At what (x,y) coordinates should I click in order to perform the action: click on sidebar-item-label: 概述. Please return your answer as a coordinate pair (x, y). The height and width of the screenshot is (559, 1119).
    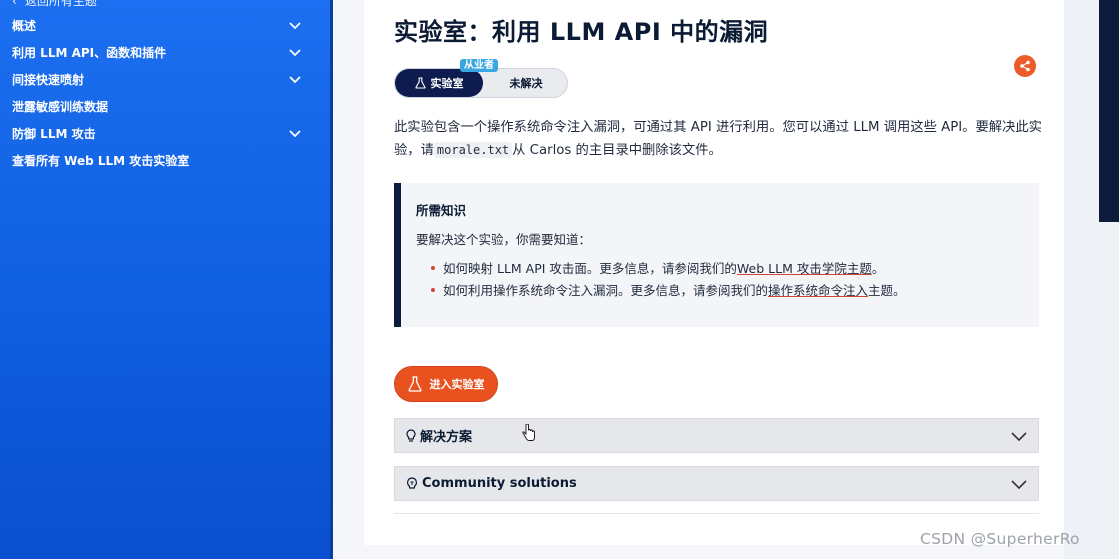
    Looking at the image, I should click on (24, 25).